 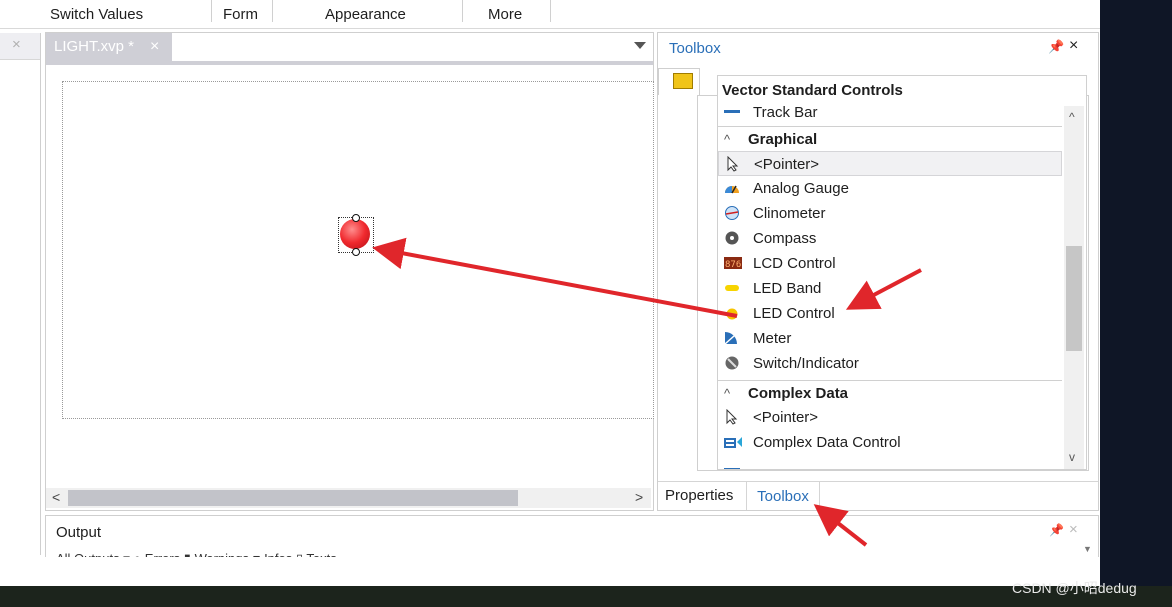 I want to click on toolbox-close-icon: ×, so click(x=1073, y=46).